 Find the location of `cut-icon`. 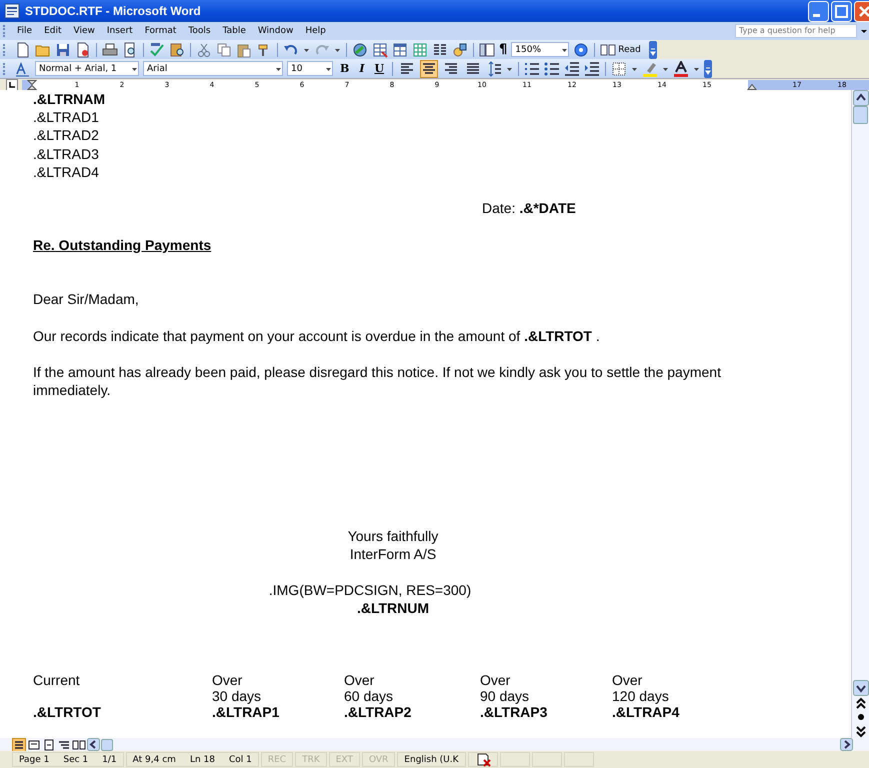

cut-icon is located at coordinates (204, 50).